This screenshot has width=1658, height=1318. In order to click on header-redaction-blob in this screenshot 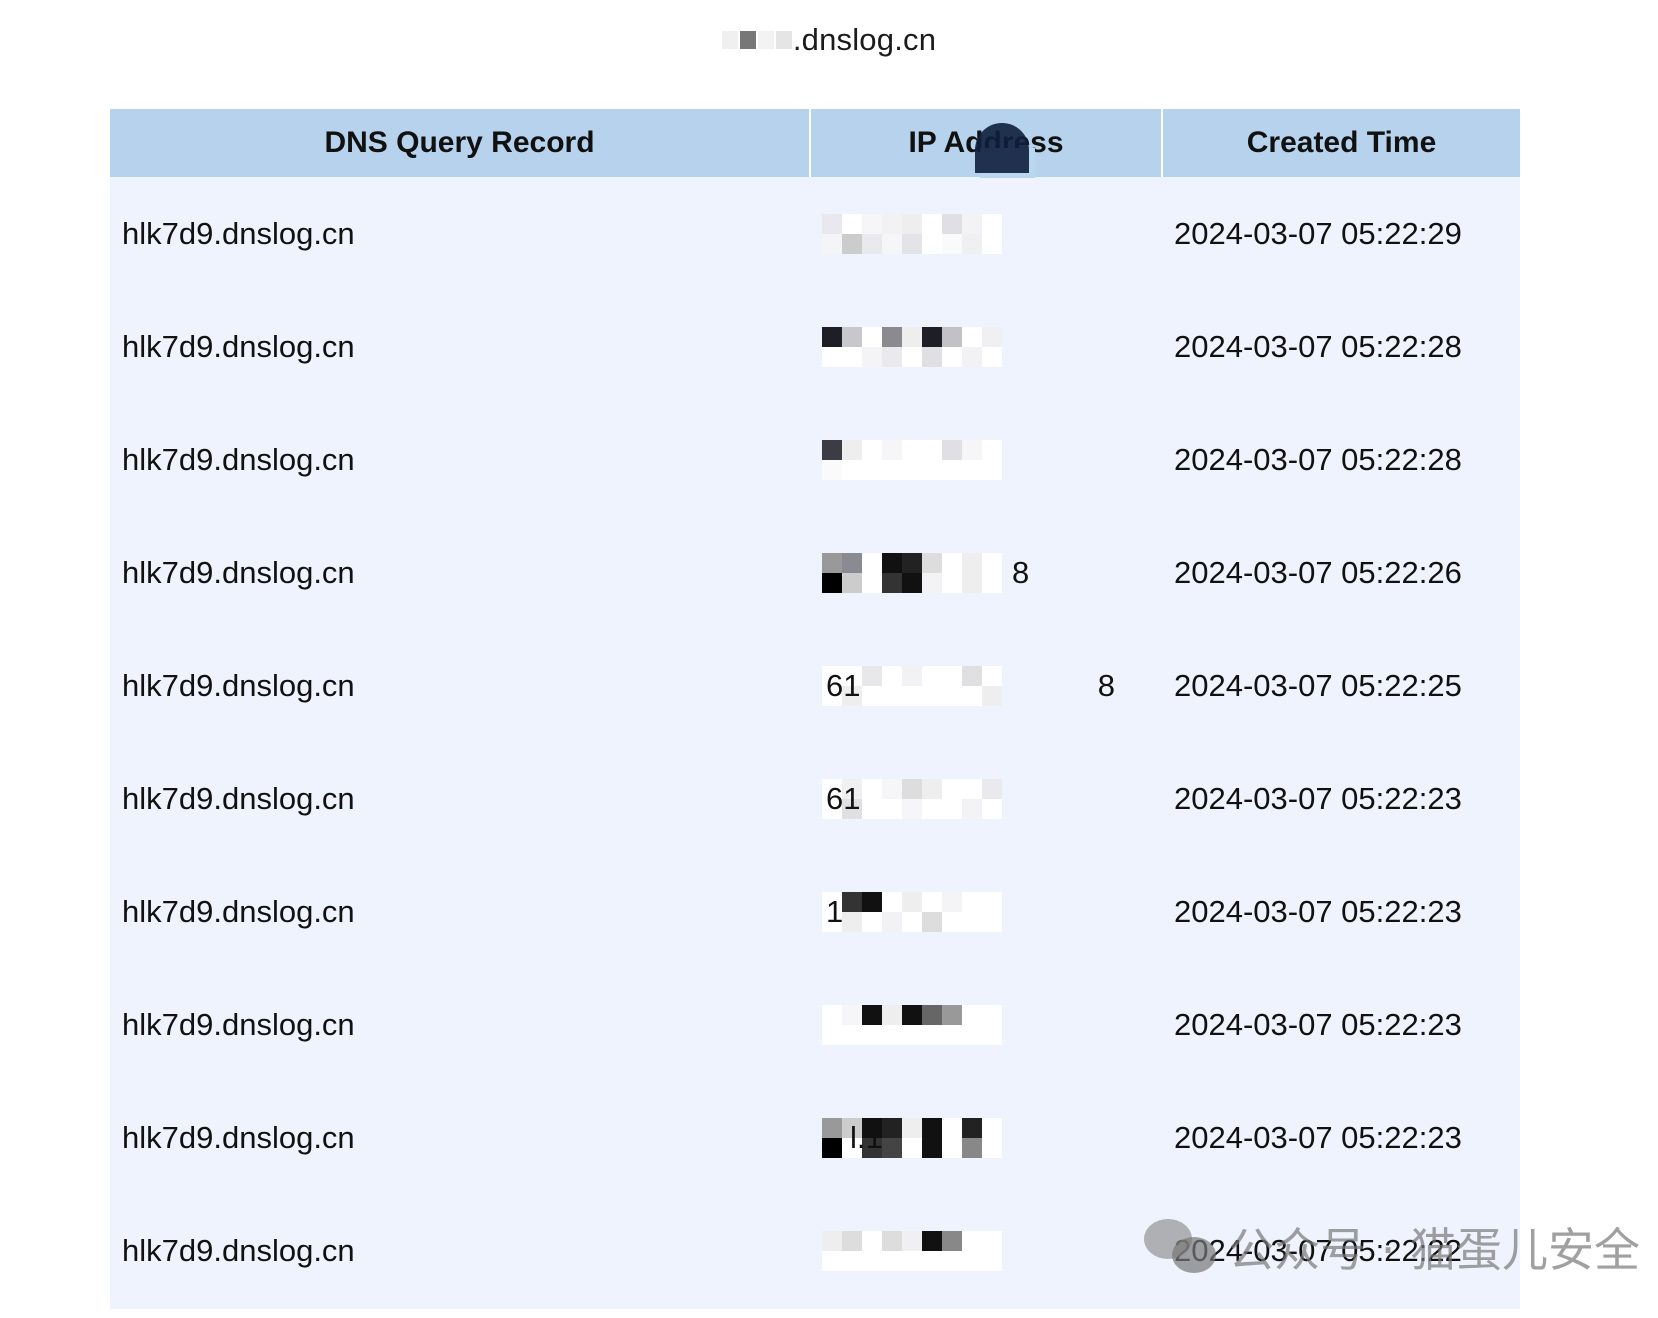, I will do `click(1002, 148)`.